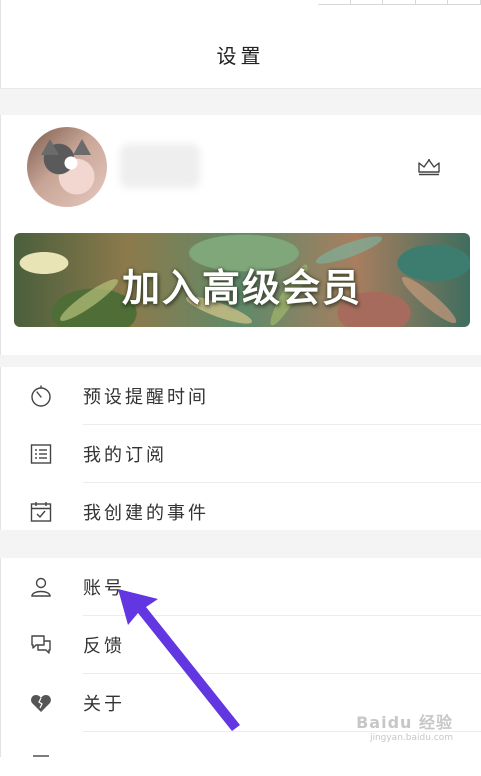  I want to click on header: 设置, so click(240, 44).